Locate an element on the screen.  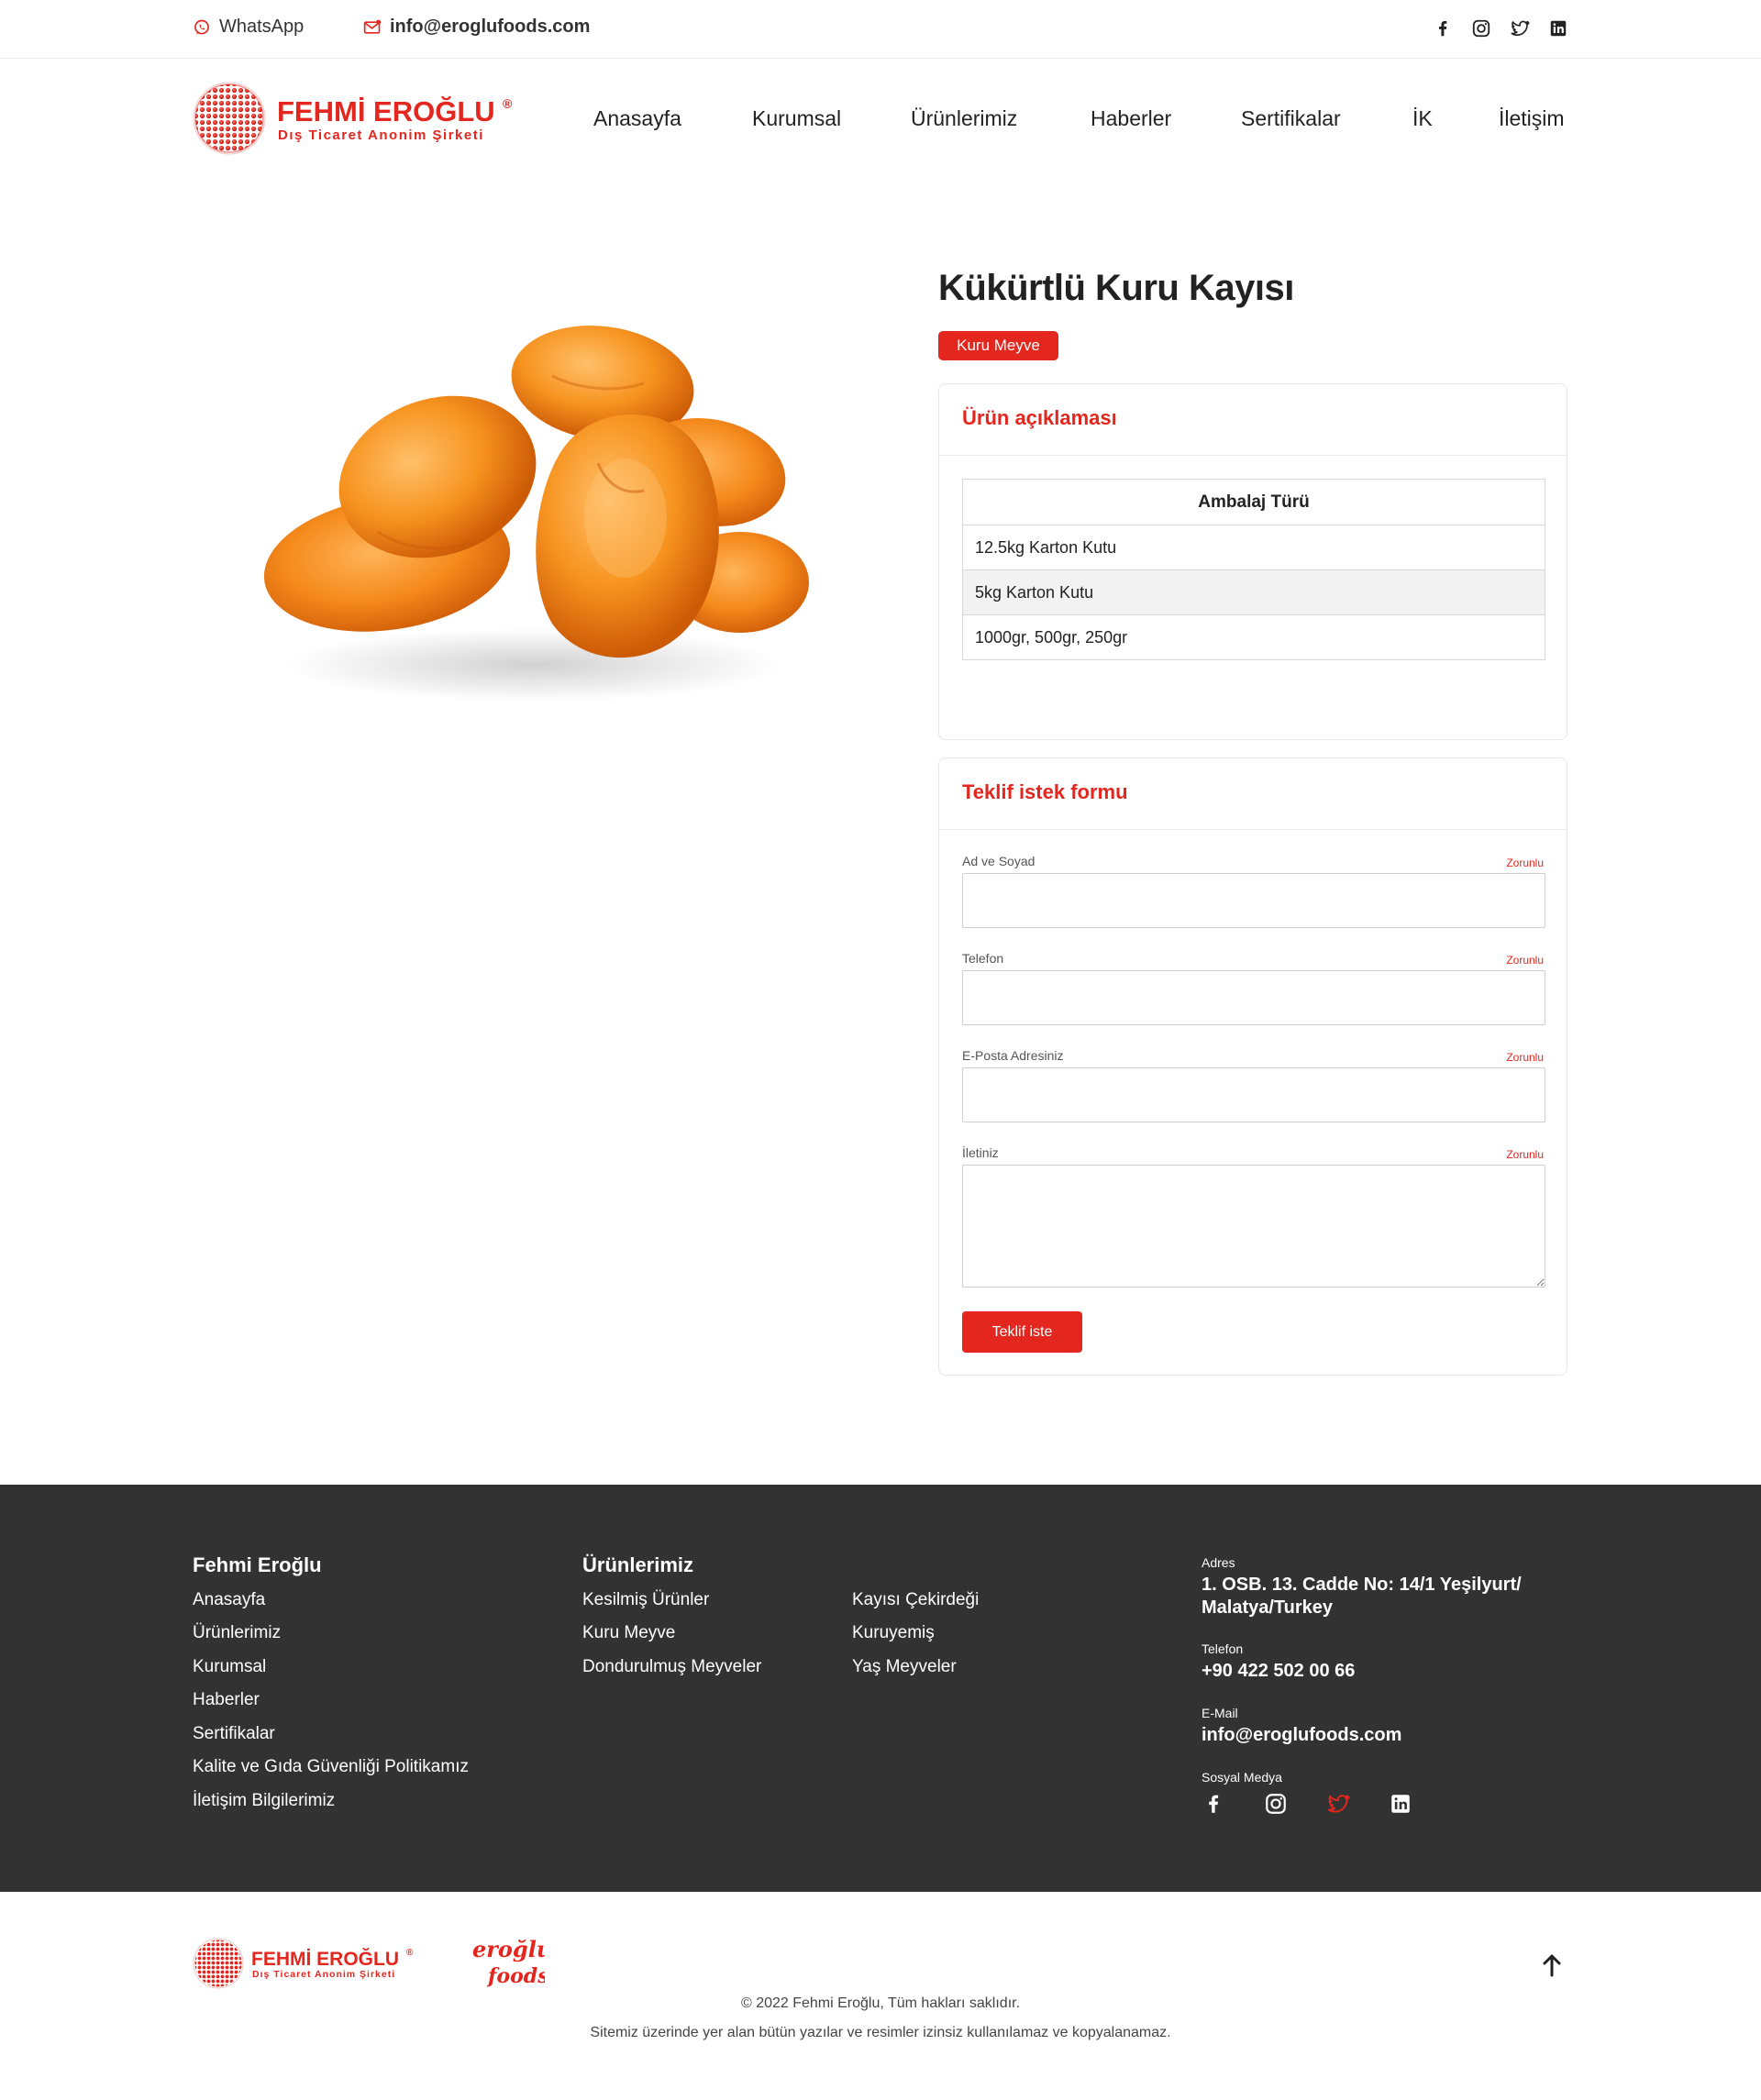
svg-text: eroğlu is located at coordinates (508, 1949).